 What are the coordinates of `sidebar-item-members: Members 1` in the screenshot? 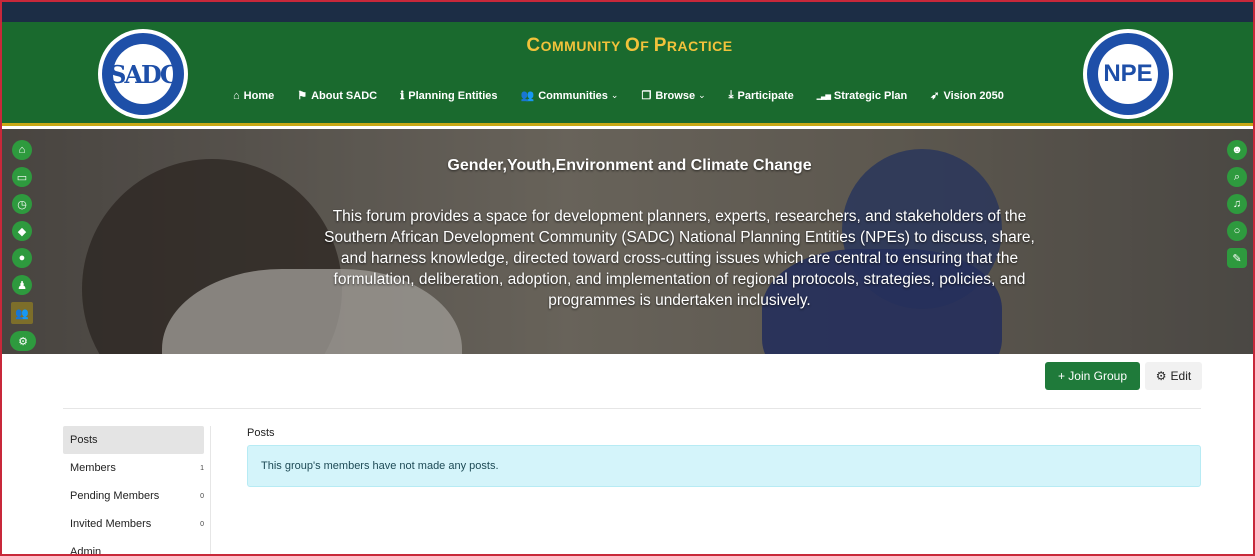 It's located at (137, 468).